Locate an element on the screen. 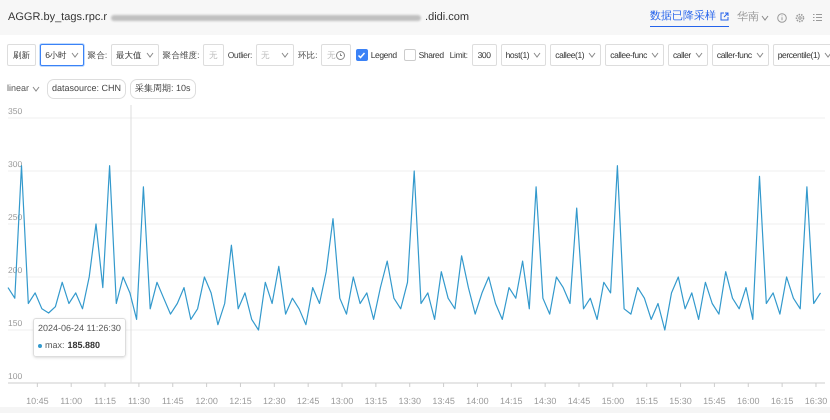 The width and height of the screenshot is (830, 420). settings-icon is located at coordinates (800, 17).